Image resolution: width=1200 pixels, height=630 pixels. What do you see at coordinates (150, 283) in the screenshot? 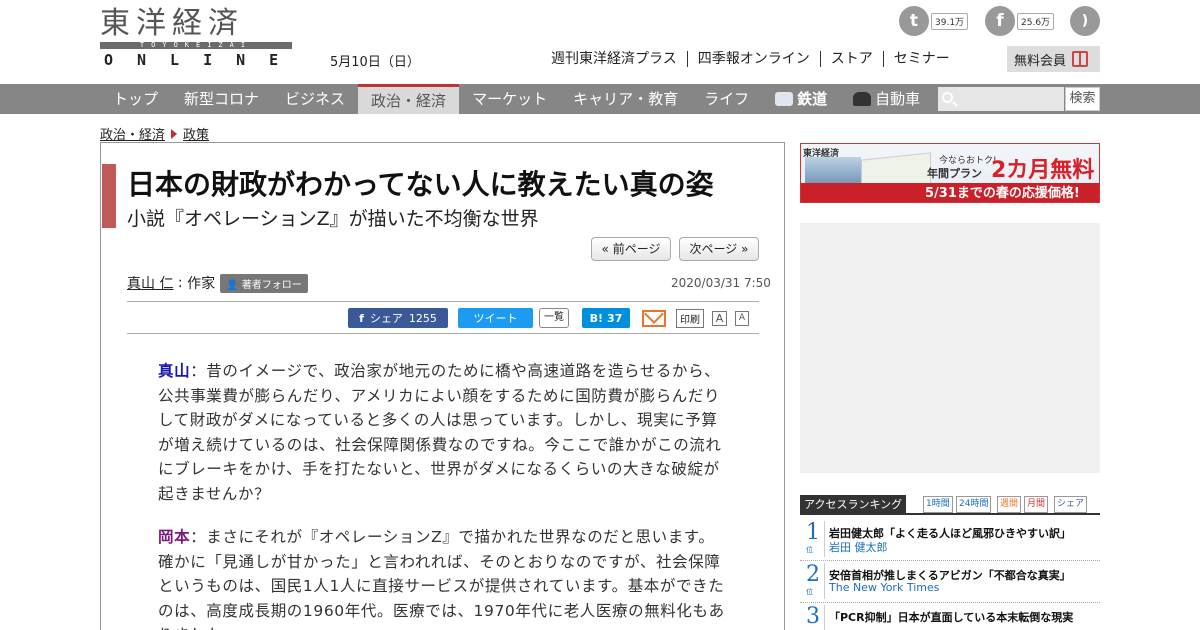
I see `author-name: 真山 仁` at bounding box center [150, 283].